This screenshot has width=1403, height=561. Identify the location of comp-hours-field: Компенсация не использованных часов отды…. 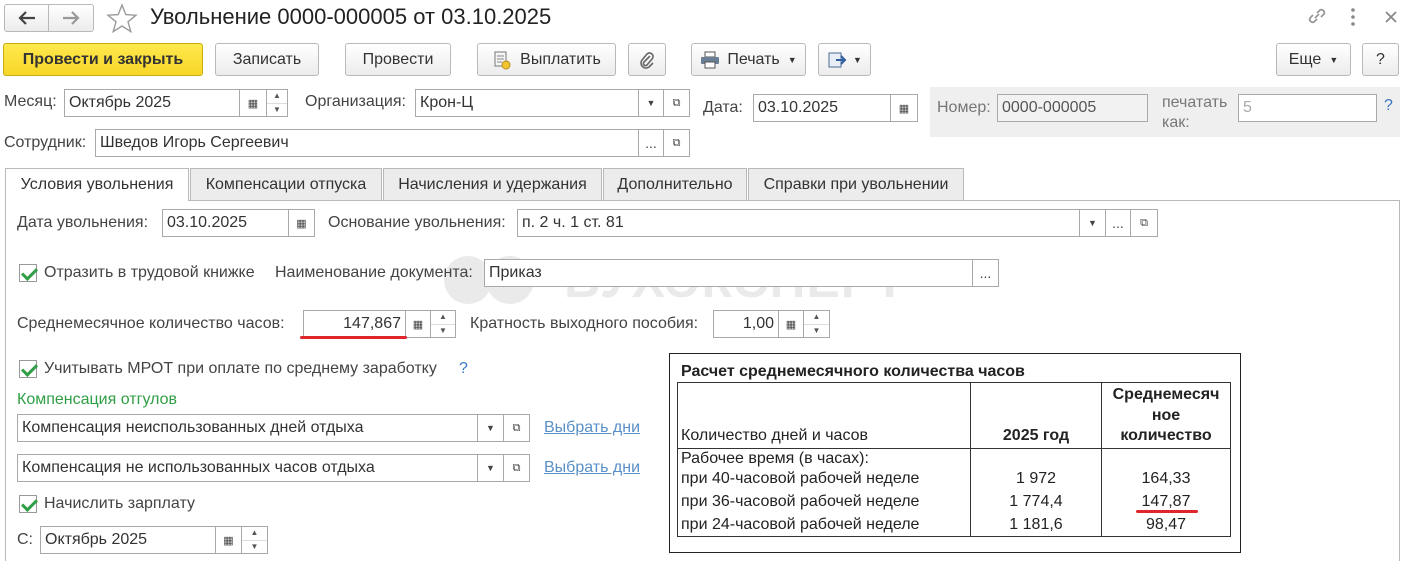
(247, 468).